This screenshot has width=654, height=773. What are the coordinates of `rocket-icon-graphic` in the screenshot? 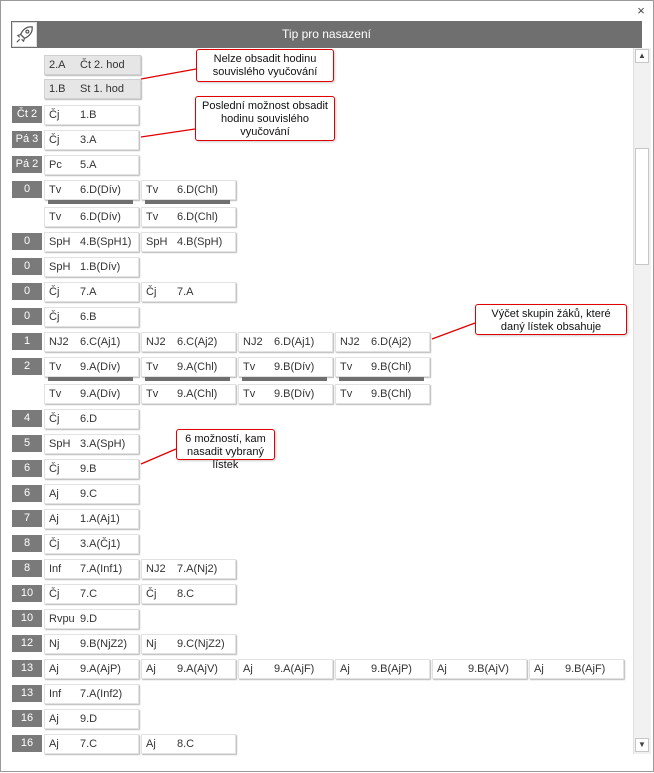 It's located at (24, 34).